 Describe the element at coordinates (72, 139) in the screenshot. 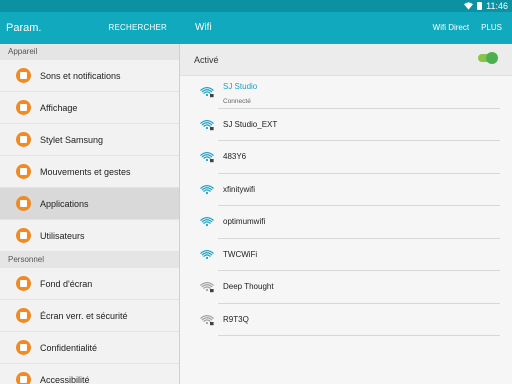

I see `sidebar-item-label: Stylet Samsung` at that location.